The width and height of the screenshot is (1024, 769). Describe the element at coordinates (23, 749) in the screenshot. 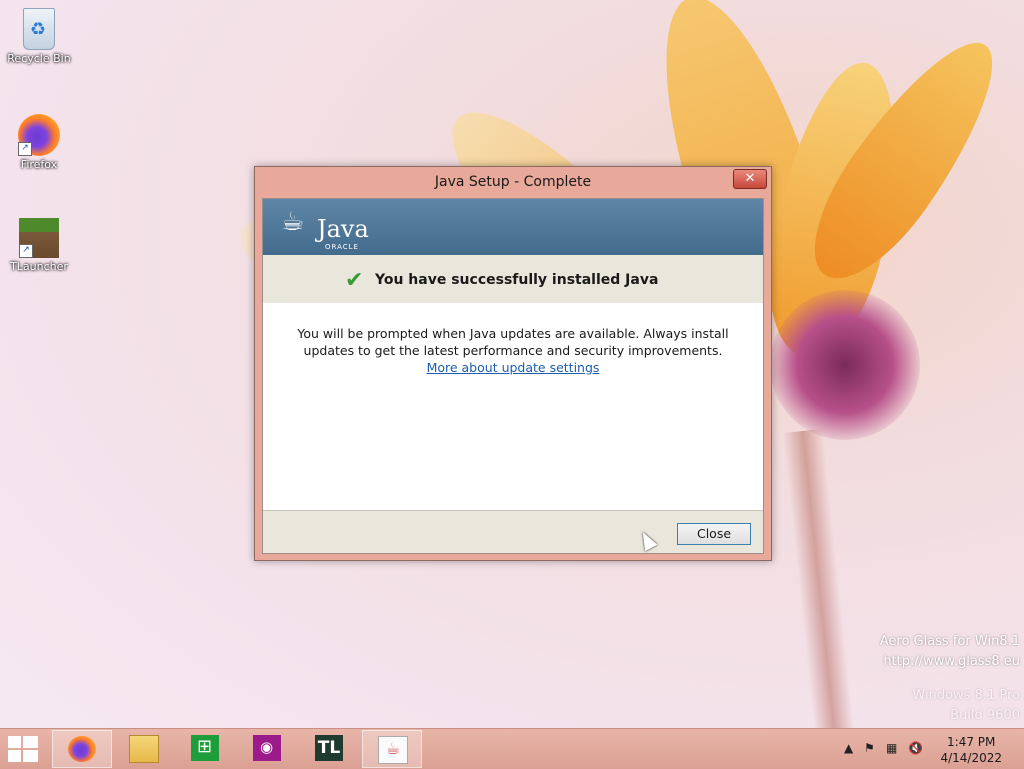

I see `start-button` at that location.